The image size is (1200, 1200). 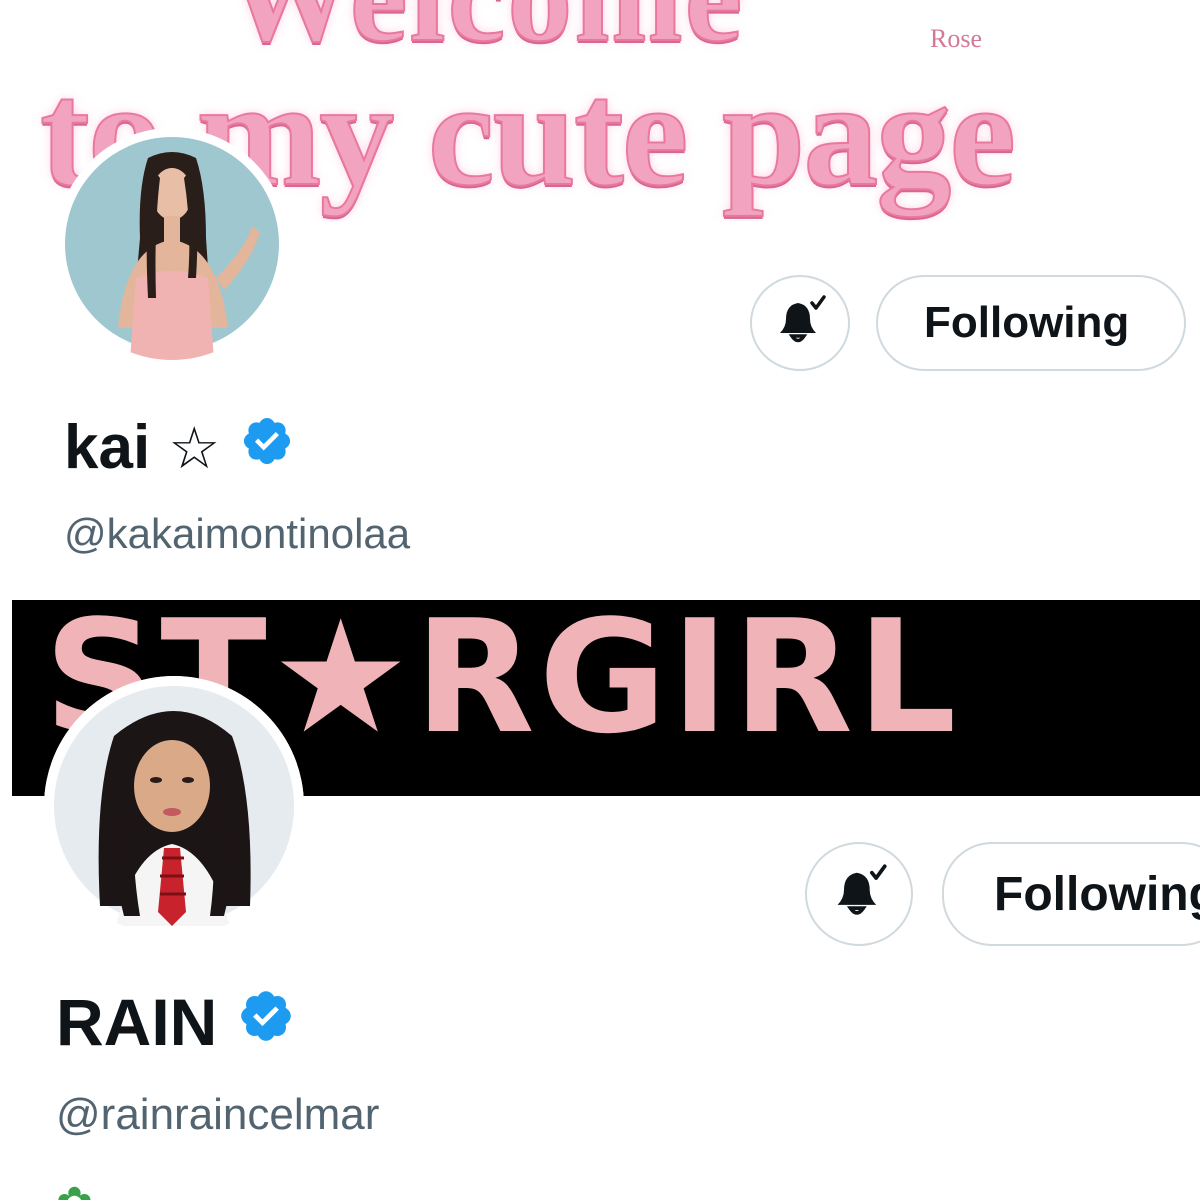 I want to click on user-handle: @kakaimontinolaa, so click(x=237, y=533).